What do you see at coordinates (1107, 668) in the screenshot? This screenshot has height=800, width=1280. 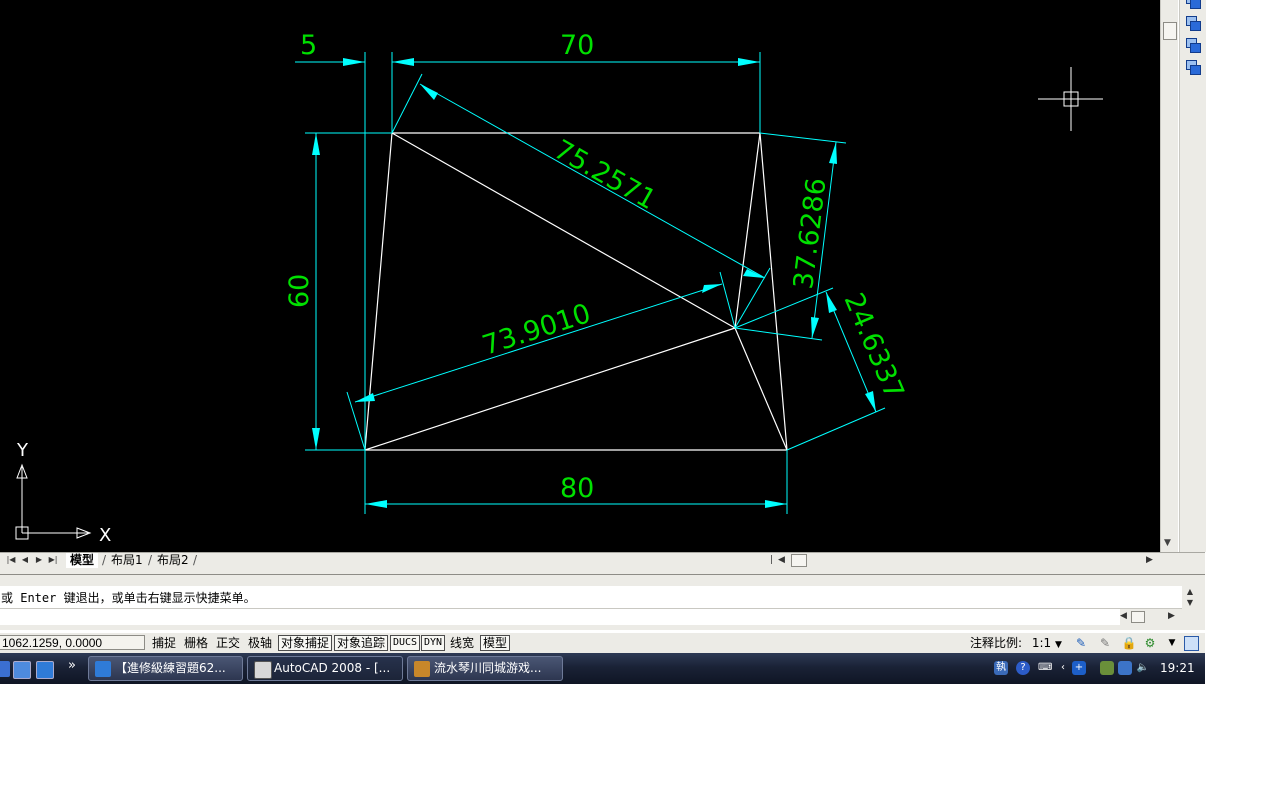 I see `network-icon` at bounding box center [1107, 668].